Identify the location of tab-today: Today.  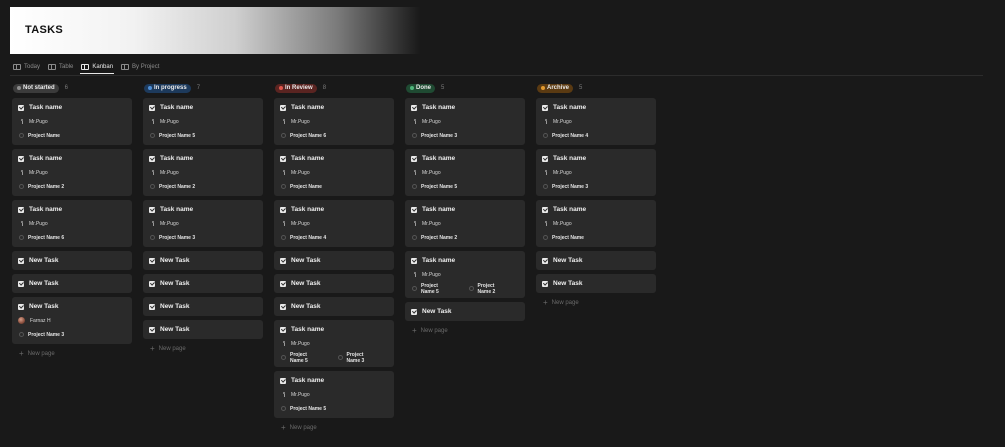
(26, 67).